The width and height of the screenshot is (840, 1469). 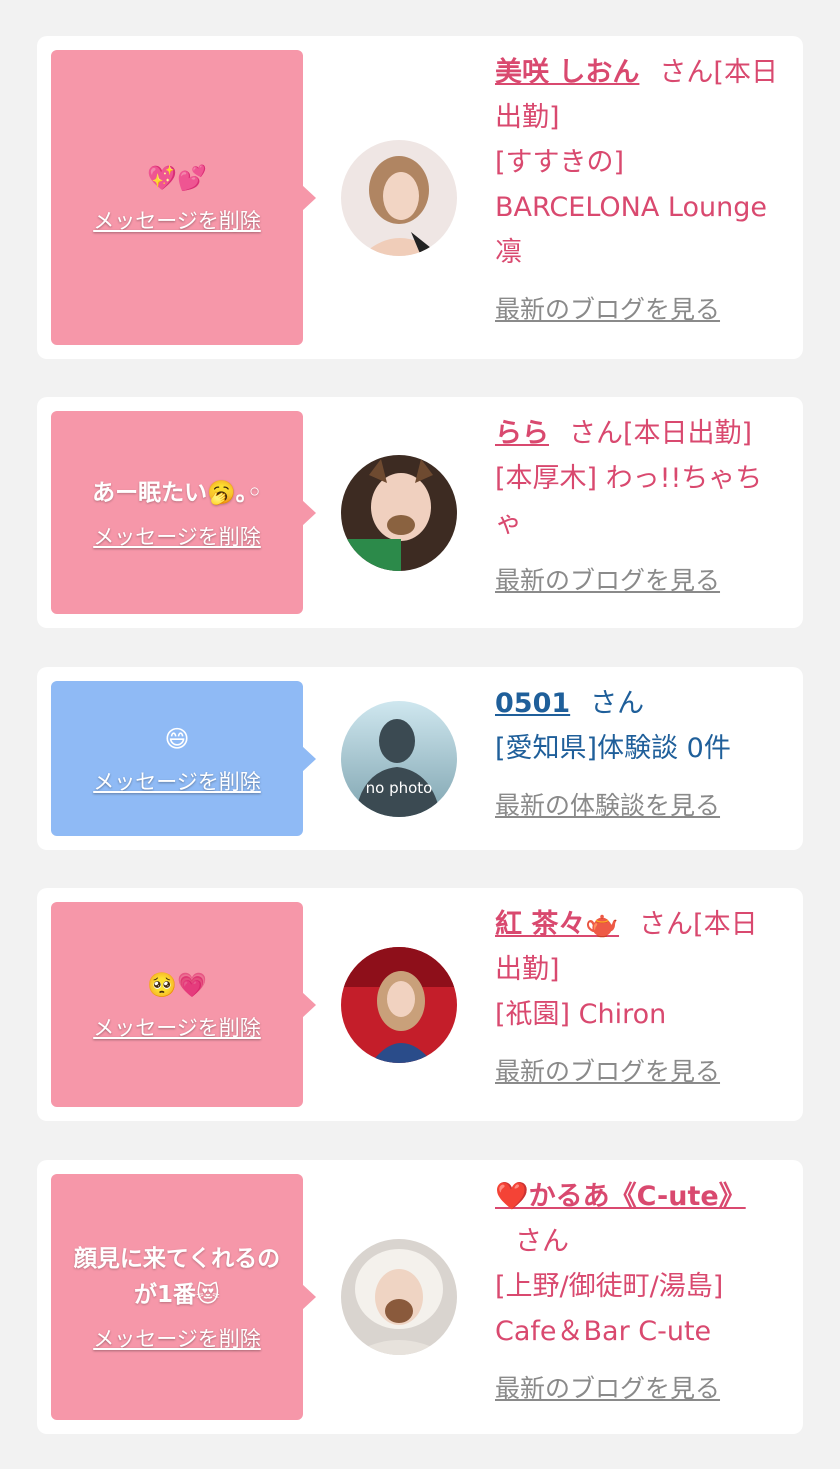 I want to click on avatar: no photo, so click(x=399, y=759).